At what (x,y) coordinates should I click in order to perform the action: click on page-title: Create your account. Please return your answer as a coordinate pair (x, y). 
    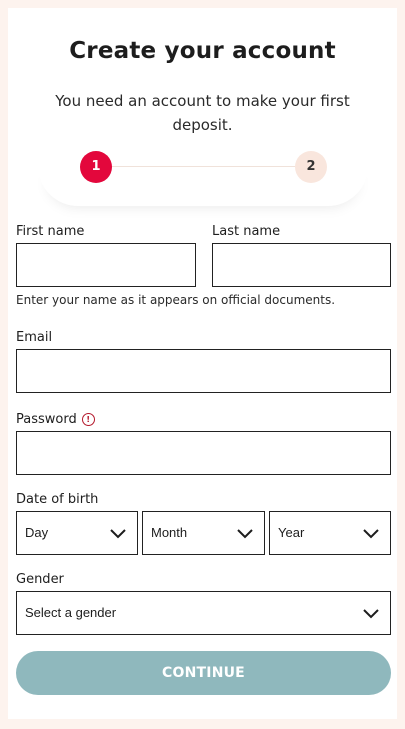
    Looking at the image, I should click on (202, 51).